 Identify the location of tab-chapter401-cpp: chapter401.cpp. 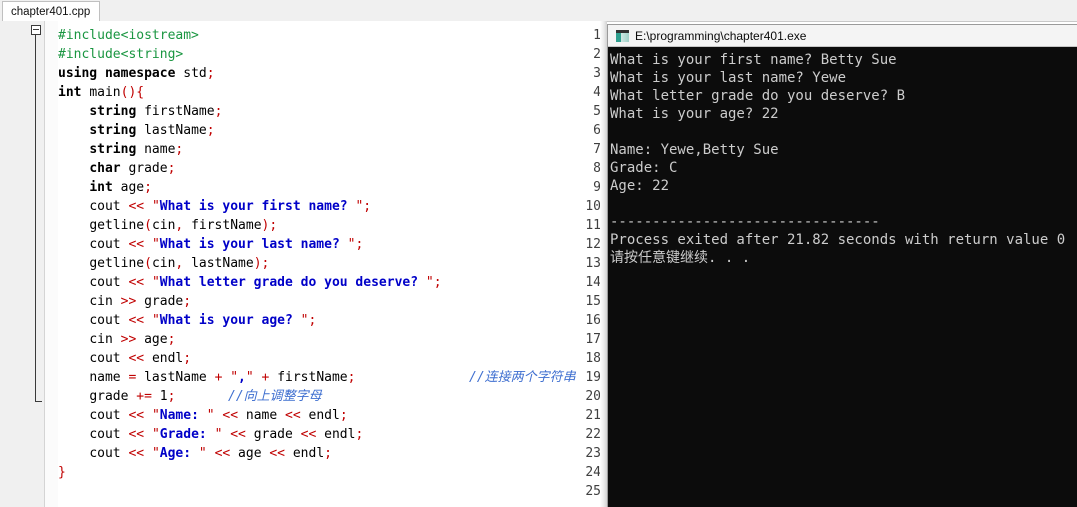
(51, 11).